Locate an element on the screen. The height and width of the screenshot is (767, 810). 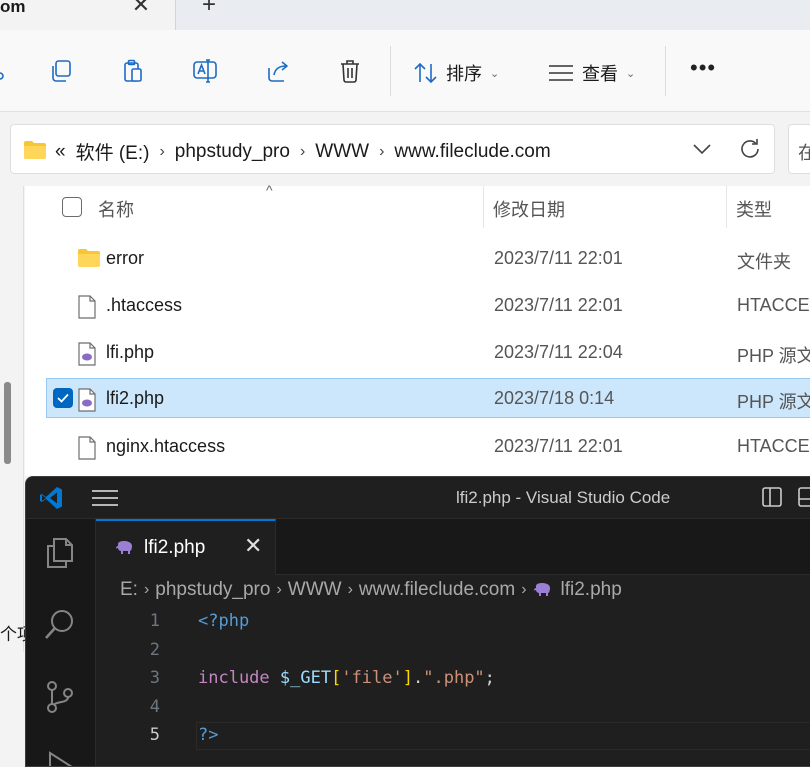
code-line: include $_GET['file'].".php"; is located at coordinates (346, 678).